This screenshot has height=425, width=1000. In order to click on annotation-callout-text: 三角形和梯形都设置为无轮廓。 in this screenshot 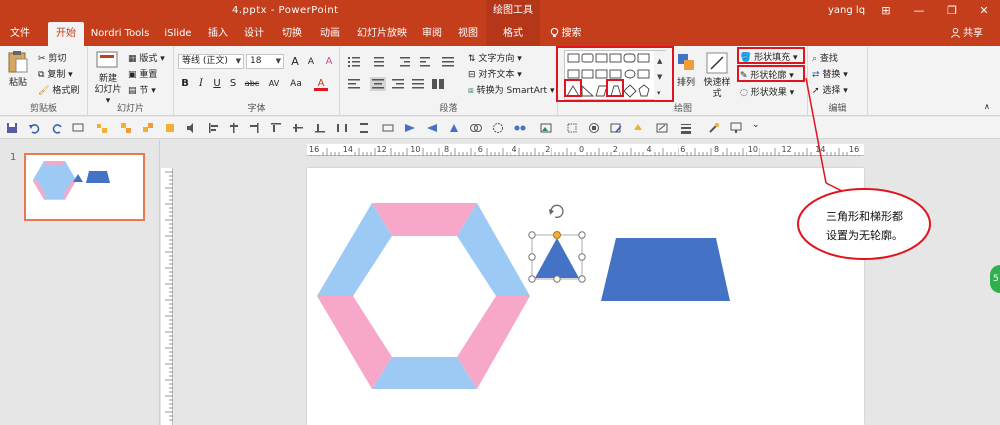, I will do `click(864, 226)`.